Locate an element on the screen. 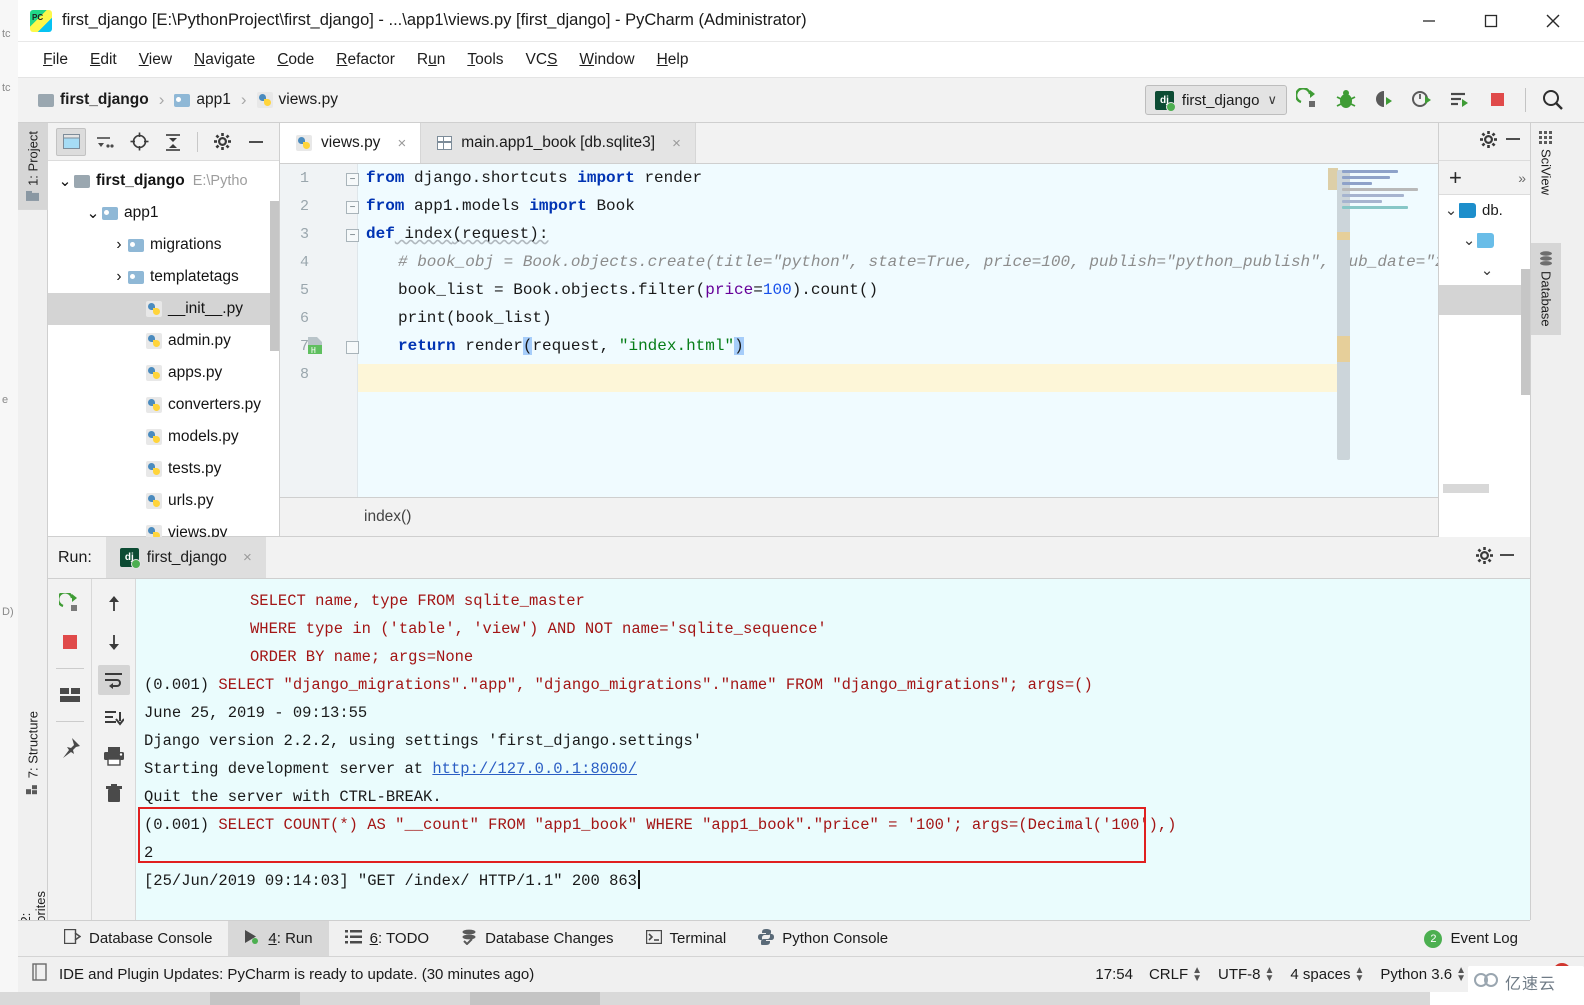 The height and width of the screenshot is (1005, 1584). close-button is located at coordinates (1553, 20).